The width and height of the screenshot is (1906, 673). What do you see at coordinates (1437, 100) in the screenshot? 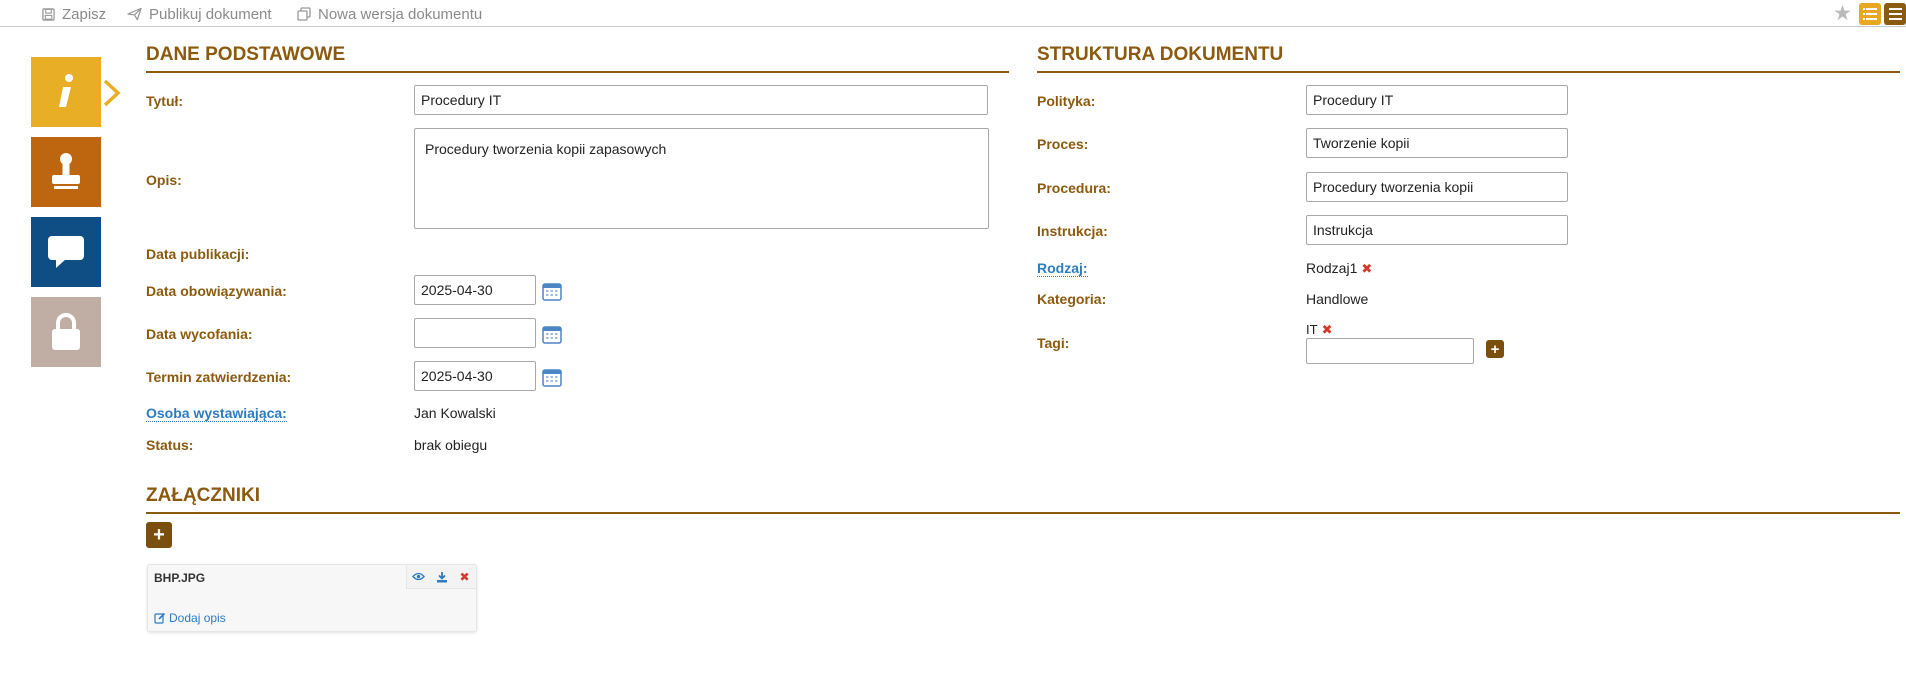
I see `policy-input` at bounding box center [1437, 100].